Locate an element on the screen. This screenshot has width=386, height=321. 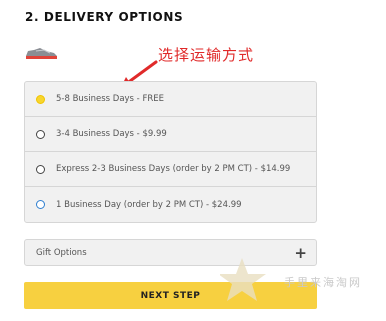
gift-options-toggle: Gift Options + is located at coordinates (170, 252).